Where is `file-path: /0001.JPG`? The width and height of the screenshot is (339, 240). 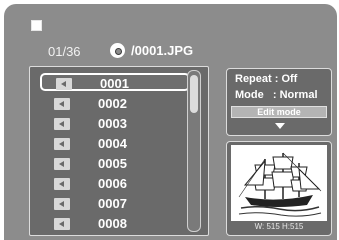 file-path: /0001.JPG is located at coordinates (162, 50).